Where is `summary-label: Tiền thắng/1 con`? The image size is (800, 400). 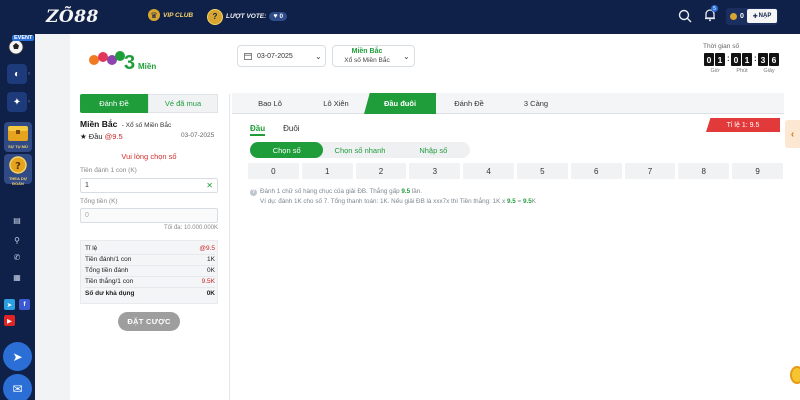 summary-label: Tiền thắng/1 con is located at coordinates (109, 281).